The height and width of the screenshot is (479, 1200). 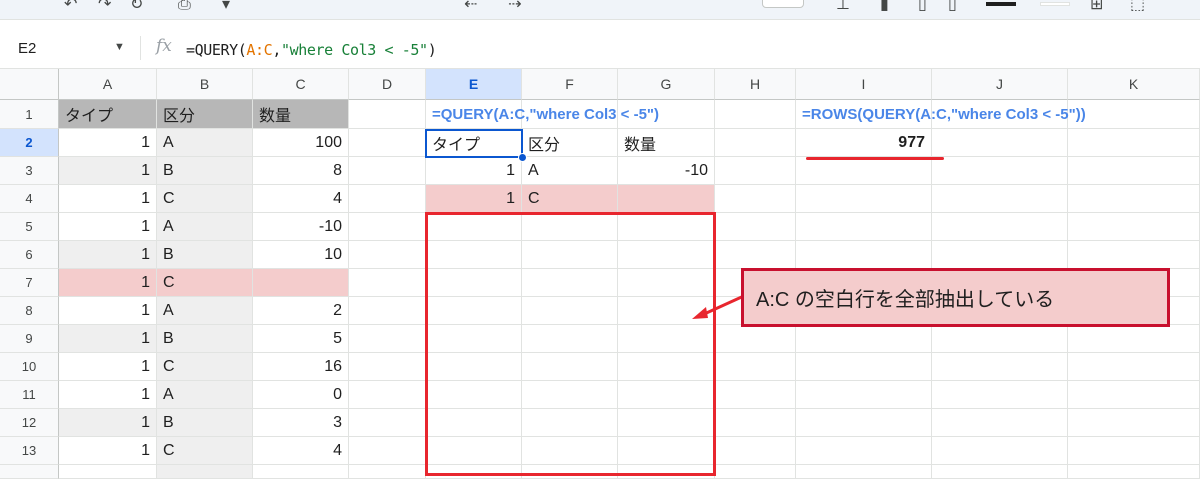 I want to click on row-header-1: 1, so click(x=29, y=114).